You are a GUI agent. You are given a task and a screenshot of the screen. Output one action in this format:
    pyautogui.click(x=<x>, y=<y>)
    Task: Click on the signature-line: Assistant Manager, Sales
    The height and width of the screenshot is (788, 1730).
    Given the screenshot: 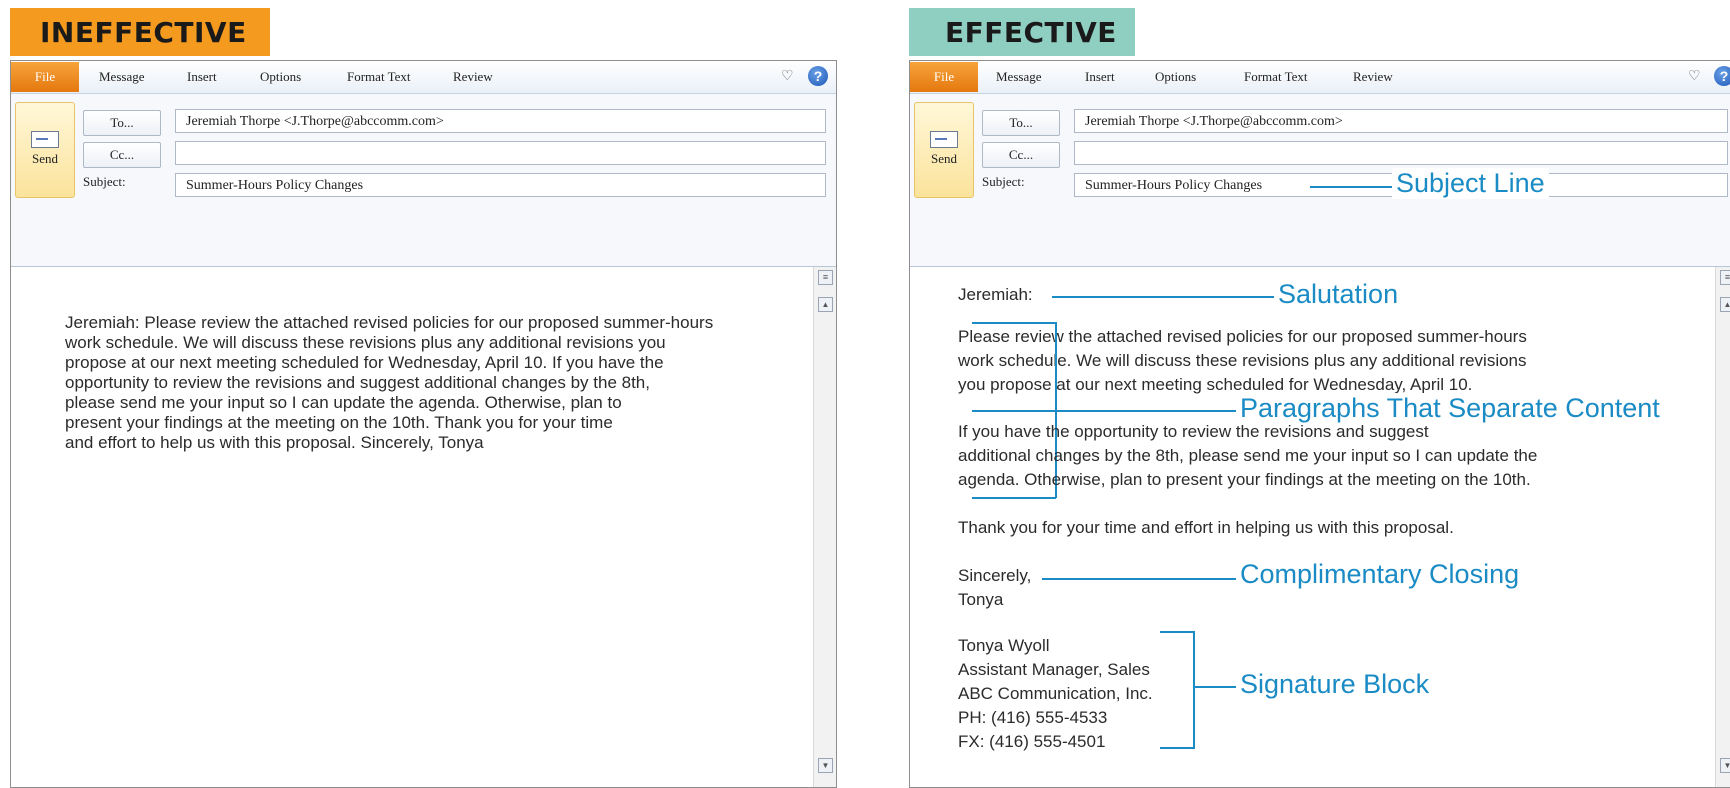 What is the action you would take?
    pyautogui.click(x=1054, y=669)
    